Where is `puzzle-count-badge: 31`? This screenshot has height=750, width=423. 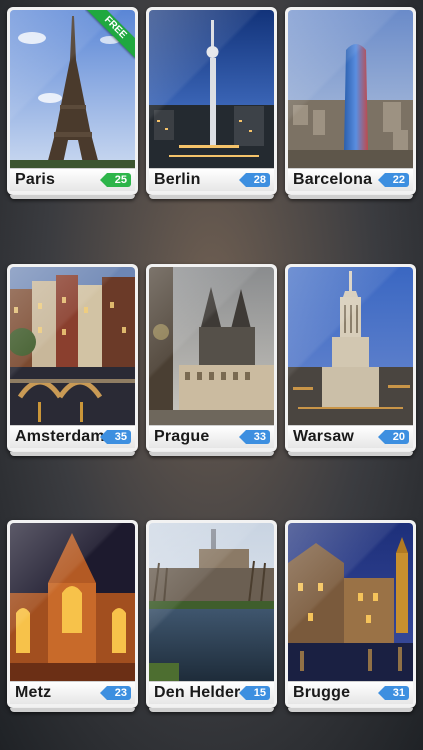
puzzle-count-badge: 31 is located at coordinates (393, 693).